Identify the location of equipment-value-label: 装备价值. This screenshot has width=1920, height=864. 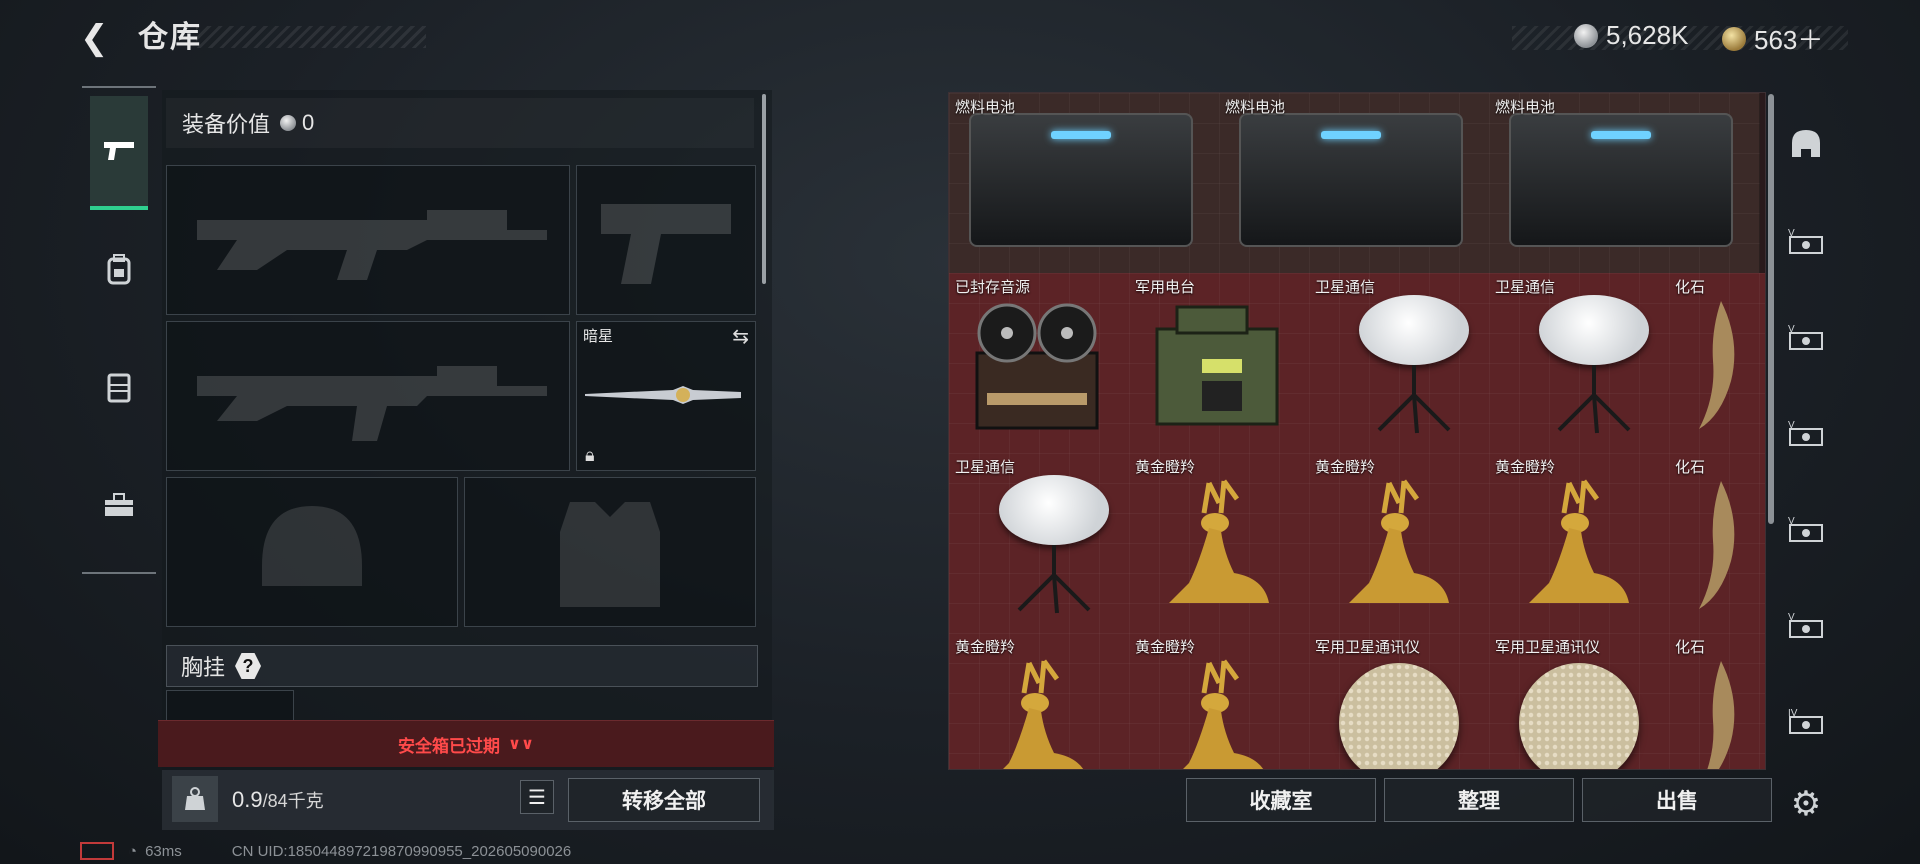
(226, 124).